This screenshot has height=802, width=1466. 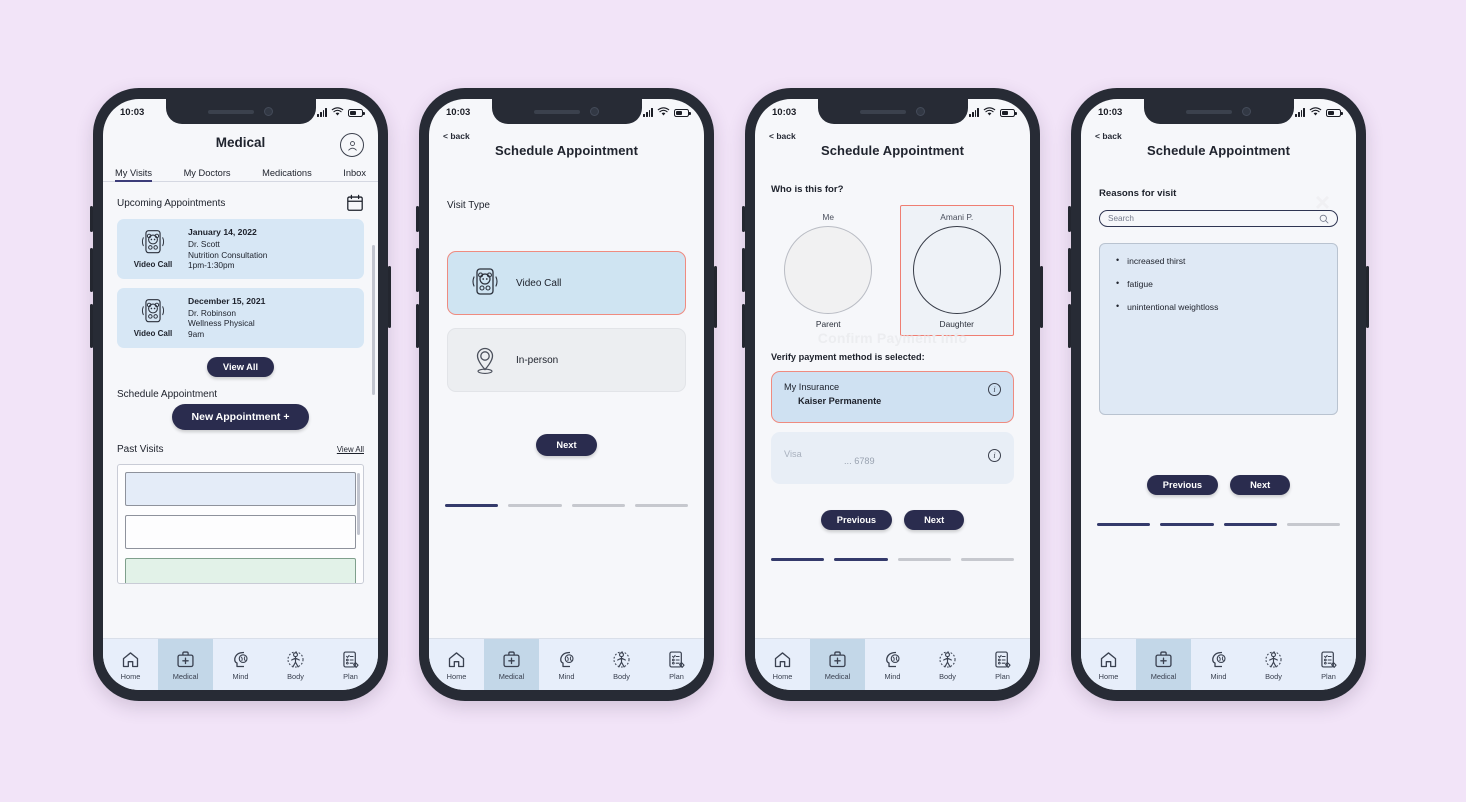 What do you see at coordinates (358, 503) in the screenshot?
I see `past-visits-scrollbar` at bounding box center [358, 503].